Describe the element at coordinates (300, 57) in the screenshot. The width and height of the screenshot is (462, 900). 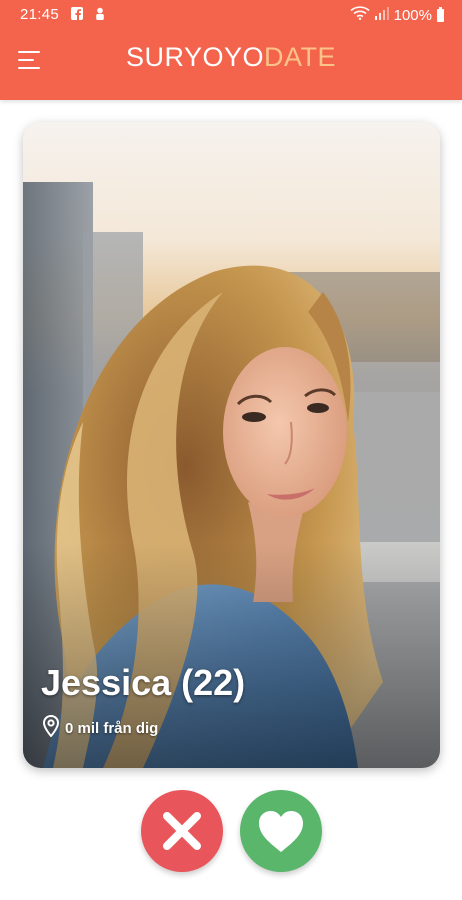
I see `logo-text-date: DATE` at that location.